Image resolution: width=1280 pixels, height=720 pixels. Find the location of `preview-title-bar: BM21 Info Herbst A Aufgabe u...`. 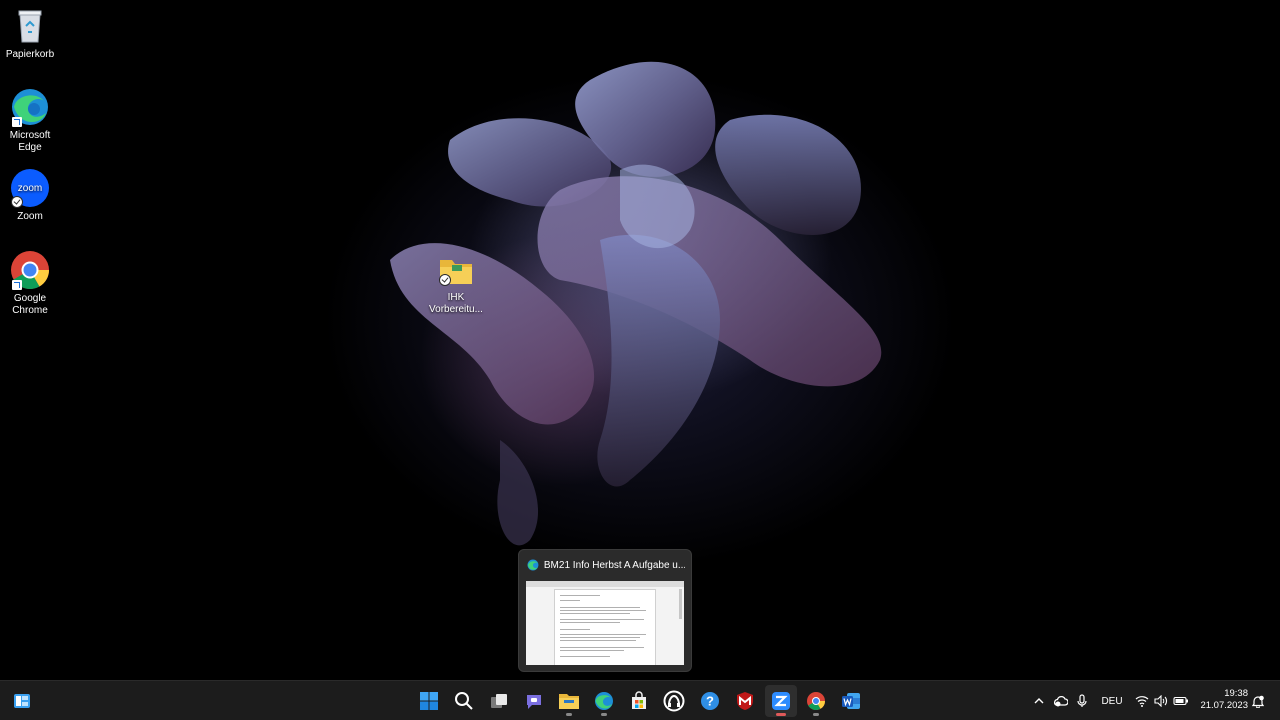

preview-title-bar: BM21 Info Herbst A Aufgabe u... is located at coordinates (606, 565).